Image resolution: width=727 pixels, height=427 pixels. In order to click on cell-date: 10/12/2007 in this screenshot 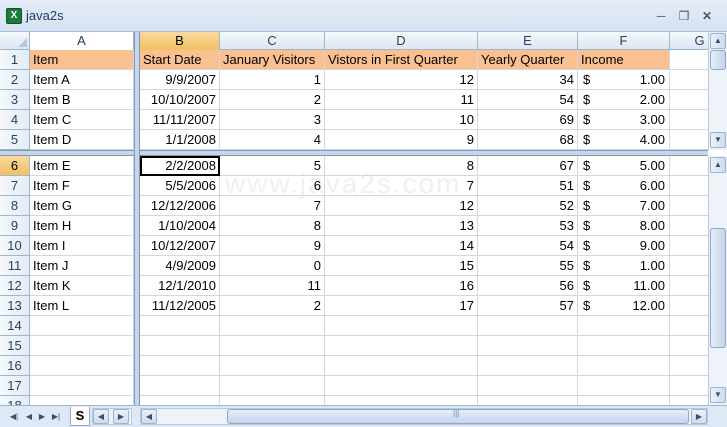, I will do `click(180, 246)`.